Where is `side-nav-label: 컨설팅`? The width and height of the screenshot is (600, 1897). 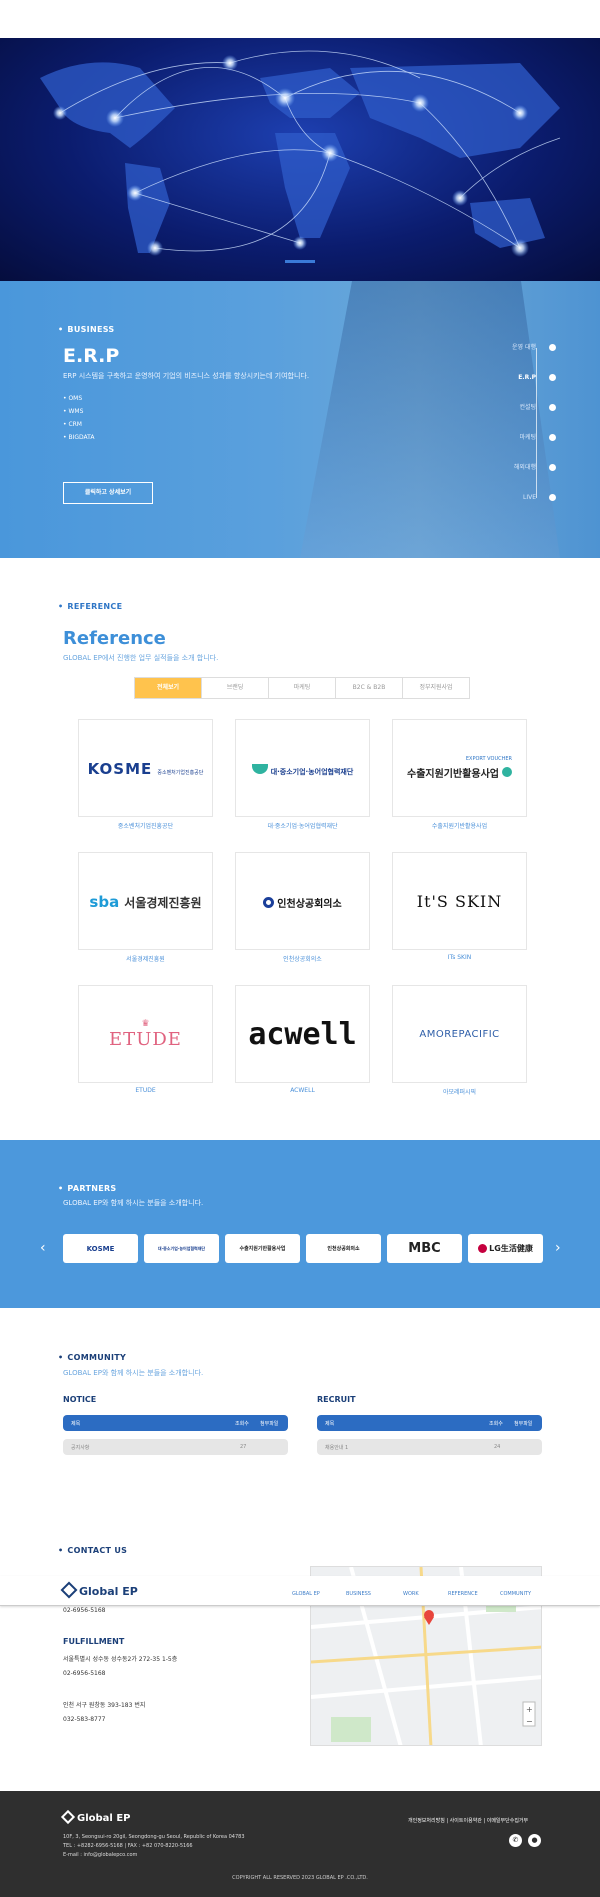
side-nav-label: 컨설팅 is located at coordinates (527, 407).